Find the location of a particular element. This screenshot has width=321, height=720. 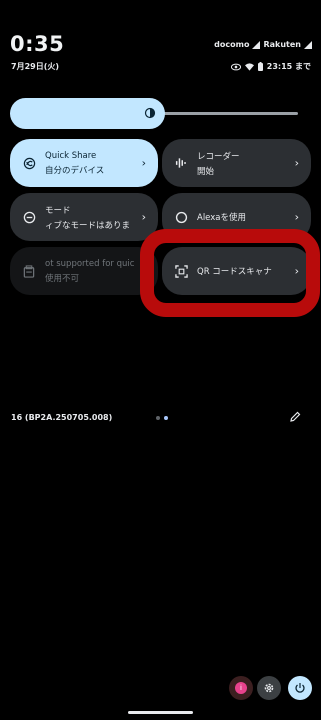

user-avatar-icon: i is located at coordinates (241, 688).